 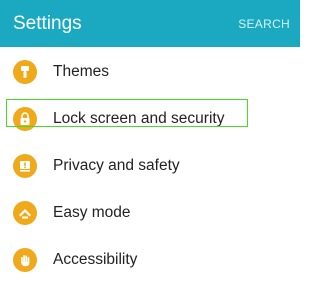 I want to click on hand-icon, so click(x=25, y=260).